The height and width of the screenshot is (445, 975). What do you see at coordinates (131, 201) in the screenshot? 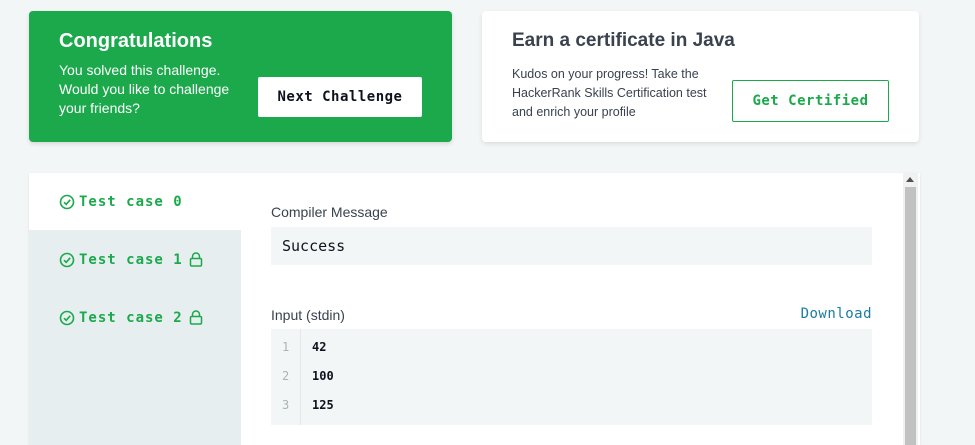
I see `tab-label: Test case 0` at bounding box center [131, 201].